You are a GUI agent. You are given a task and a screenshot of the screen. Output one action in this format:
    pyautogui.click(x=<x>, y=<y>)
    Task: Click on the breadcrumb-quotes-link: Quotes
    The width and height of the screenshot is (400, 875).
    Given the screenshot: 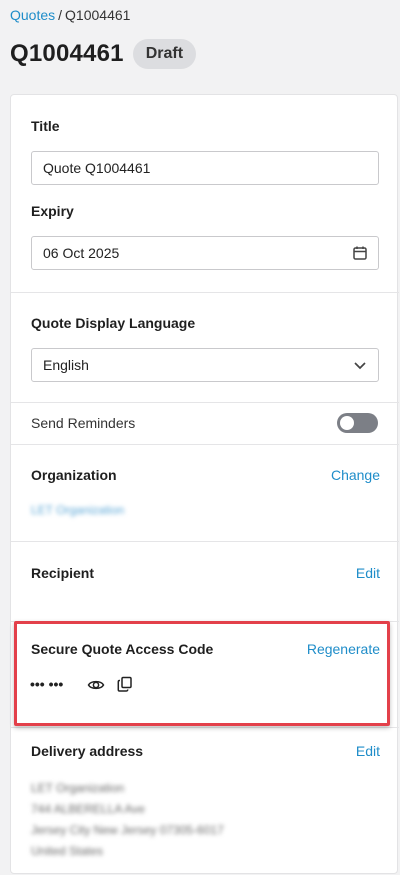 What is the action you would take?
    pyautogui.click(x=32, y=15)
    